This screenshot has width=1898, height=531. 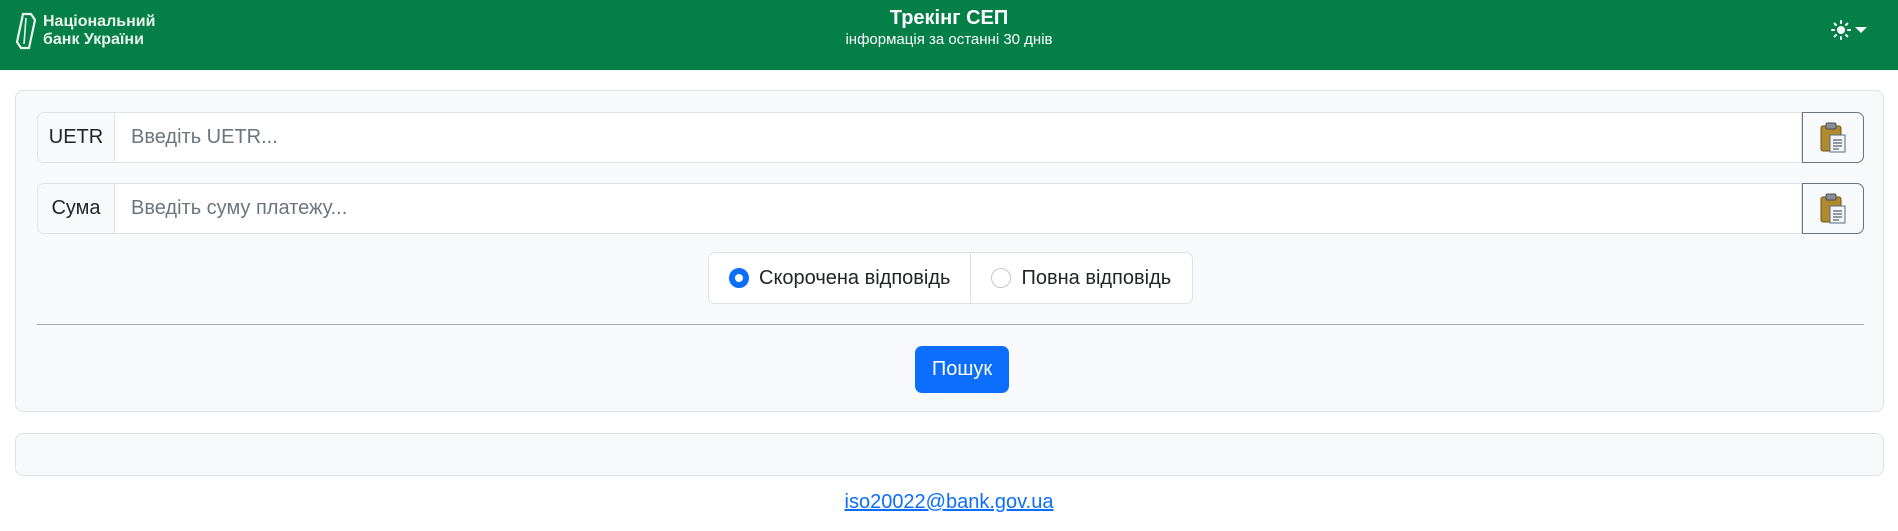 I want to click on results-panel, so click(x=949, y=454).